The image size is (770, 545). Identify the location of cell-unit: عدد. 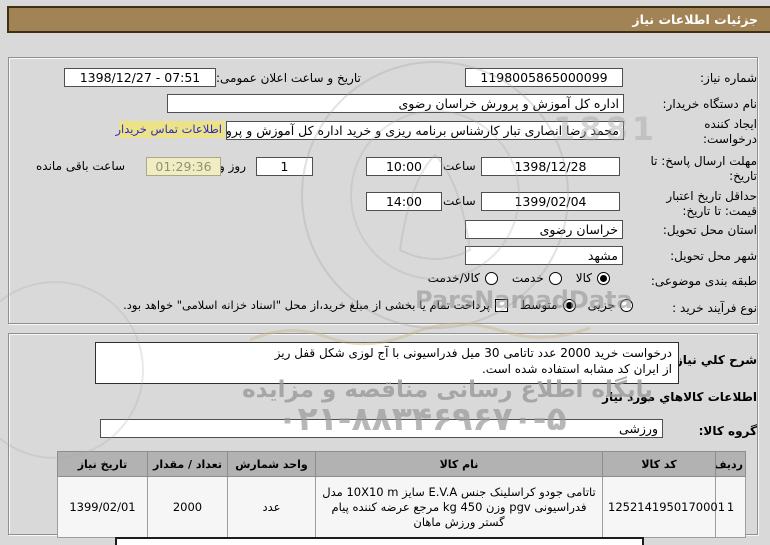
(271, 507).